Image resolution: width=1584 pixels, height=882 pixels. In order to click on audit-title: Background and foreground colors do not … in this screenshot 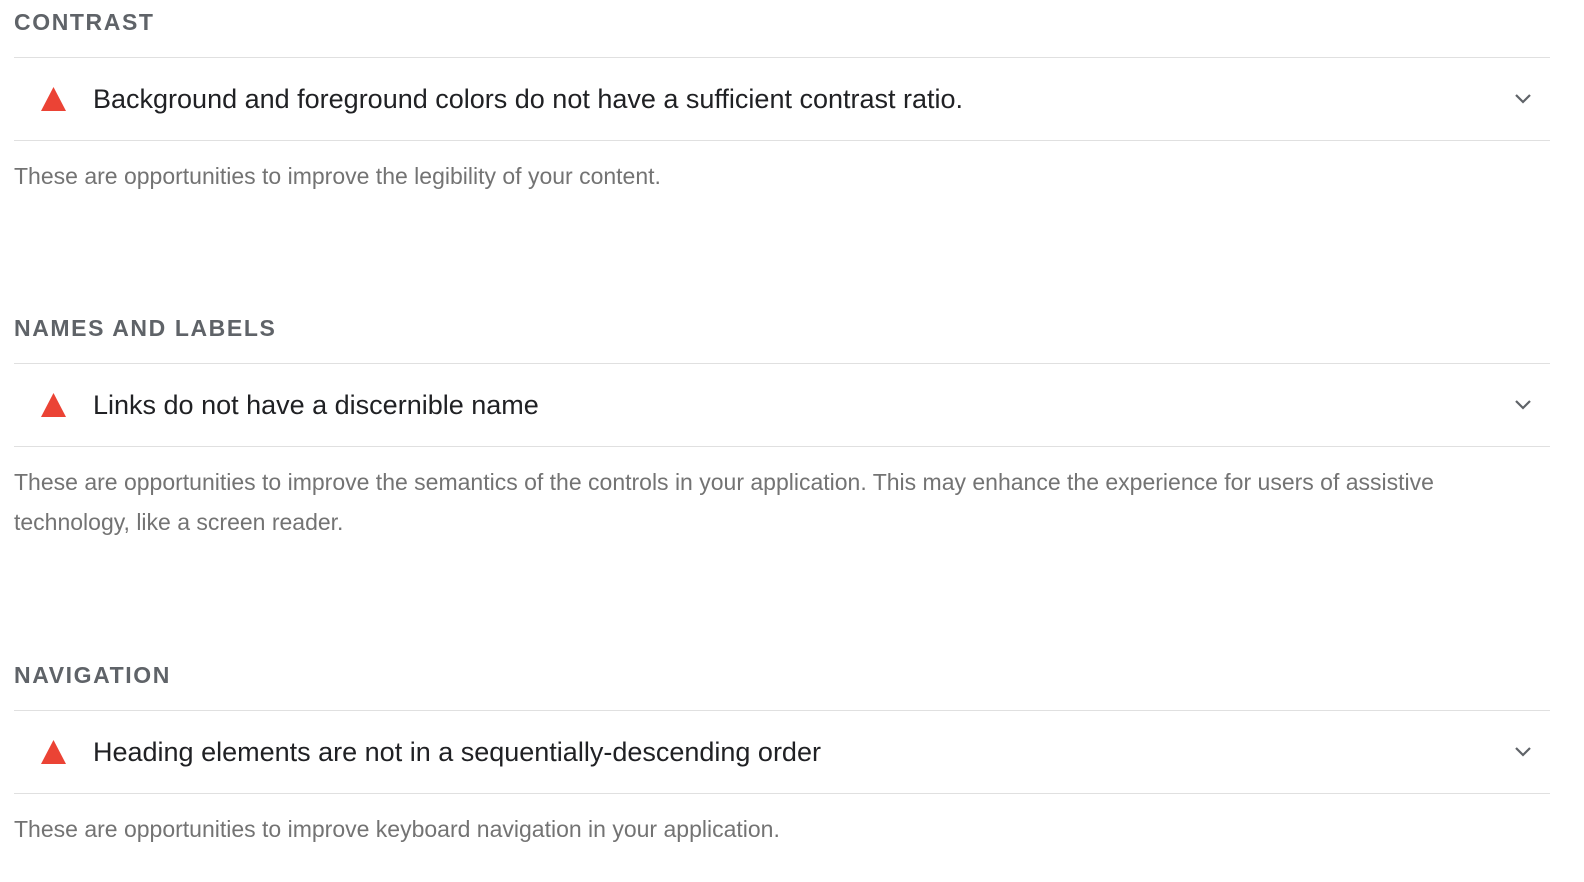, I will do `click(528, 99)`.